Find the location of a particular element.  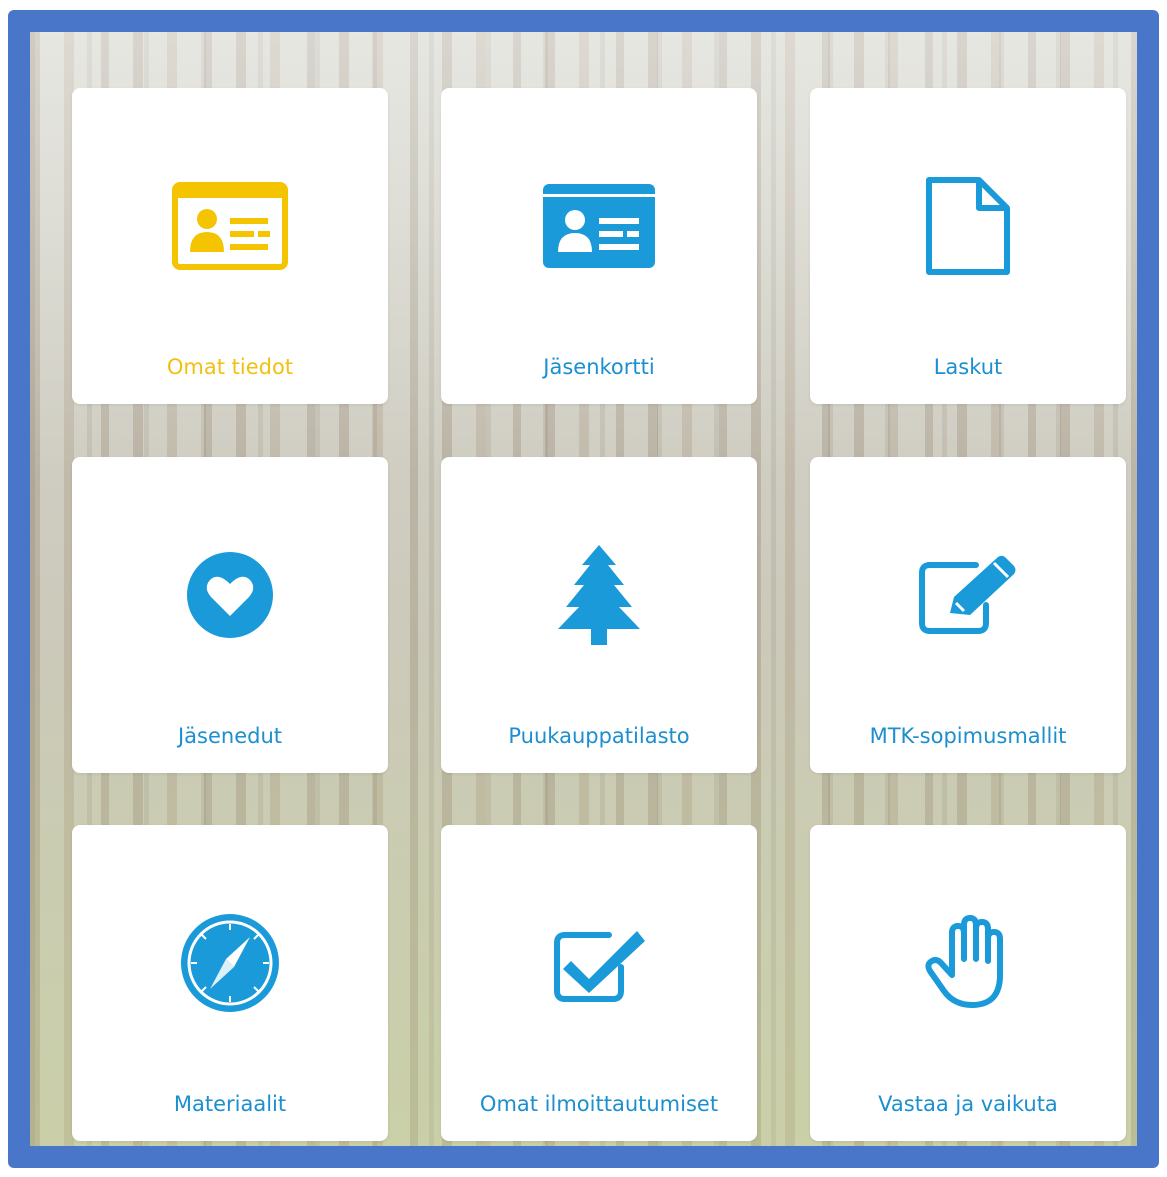

tile-vastaa-ja-vaikuta: Vastaa ja vaikuta is located at coordinates (968, 983).